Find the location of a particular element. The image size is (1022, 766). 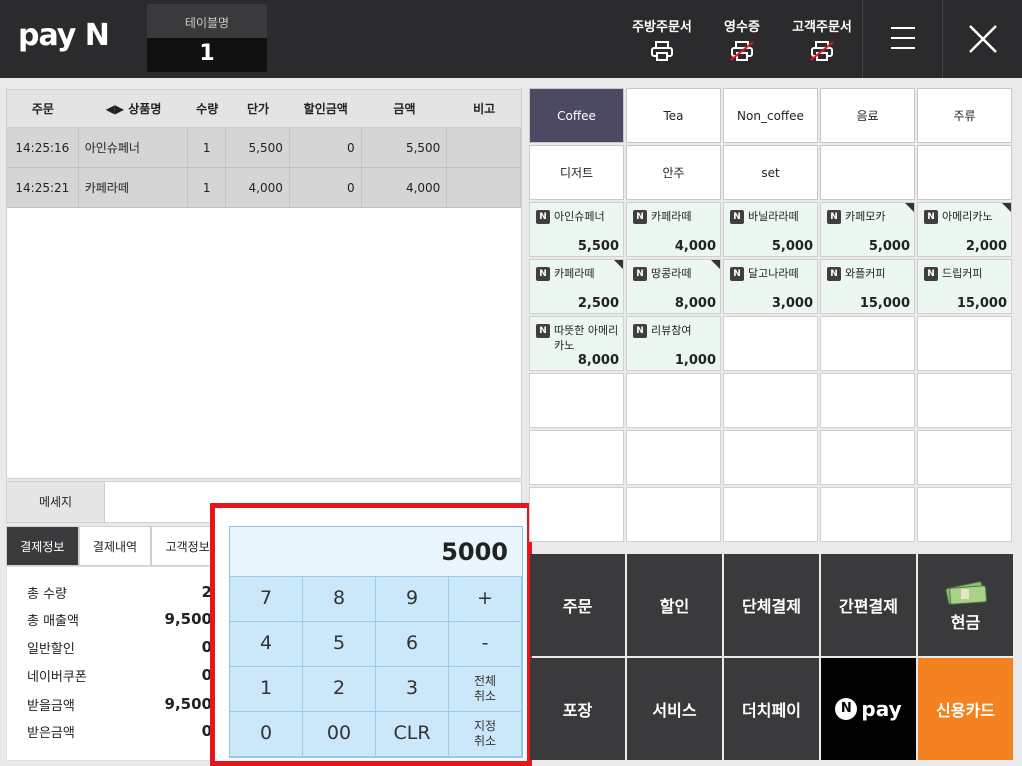

column-header: 수량 is located at coordinates (207, 108).